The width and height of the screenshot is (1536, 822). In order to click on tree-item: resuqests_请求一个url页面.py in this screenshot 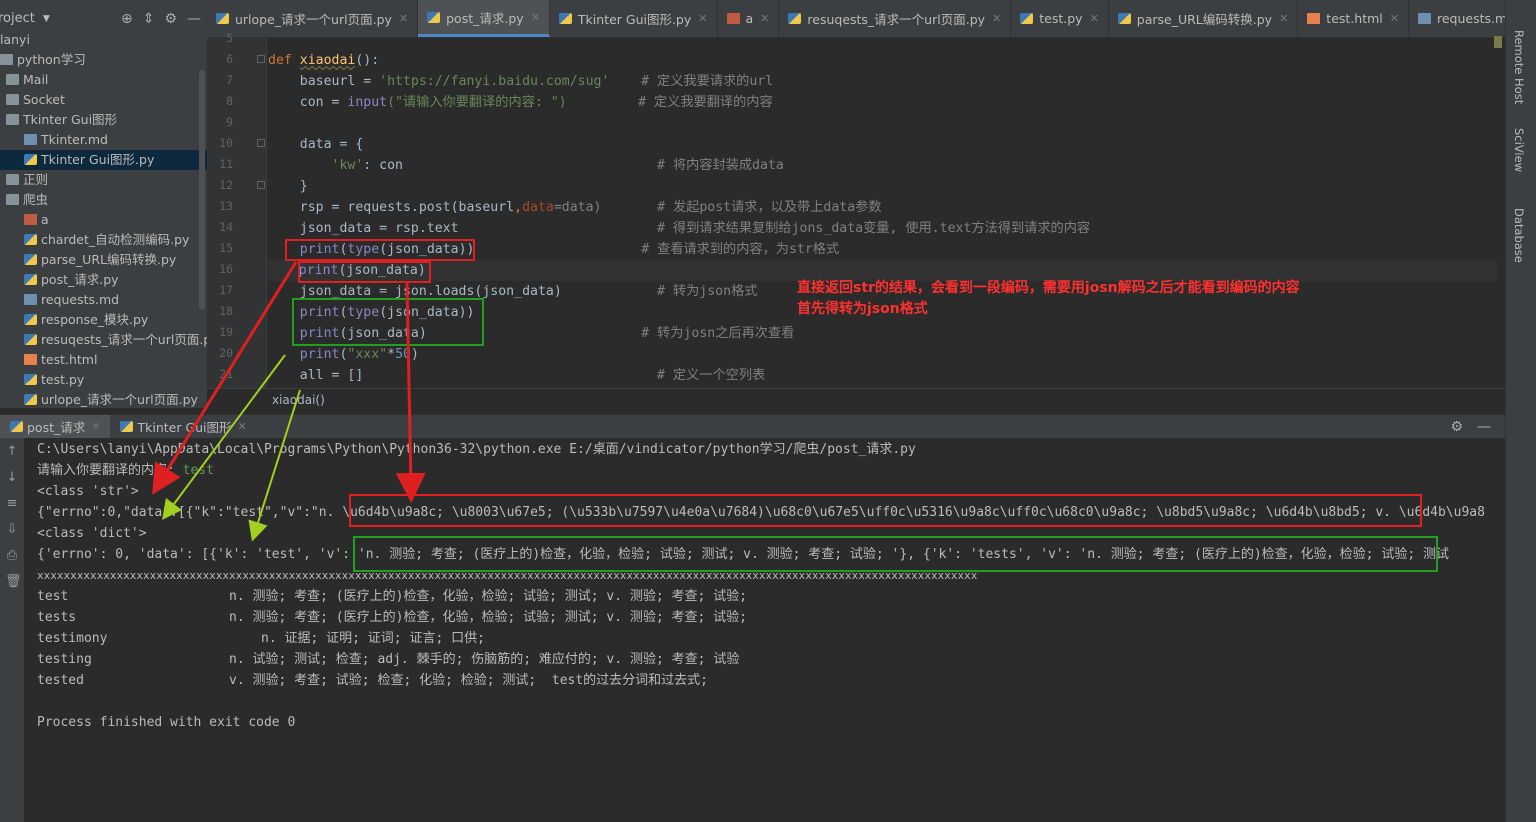, I will do `click(103, 340)`.